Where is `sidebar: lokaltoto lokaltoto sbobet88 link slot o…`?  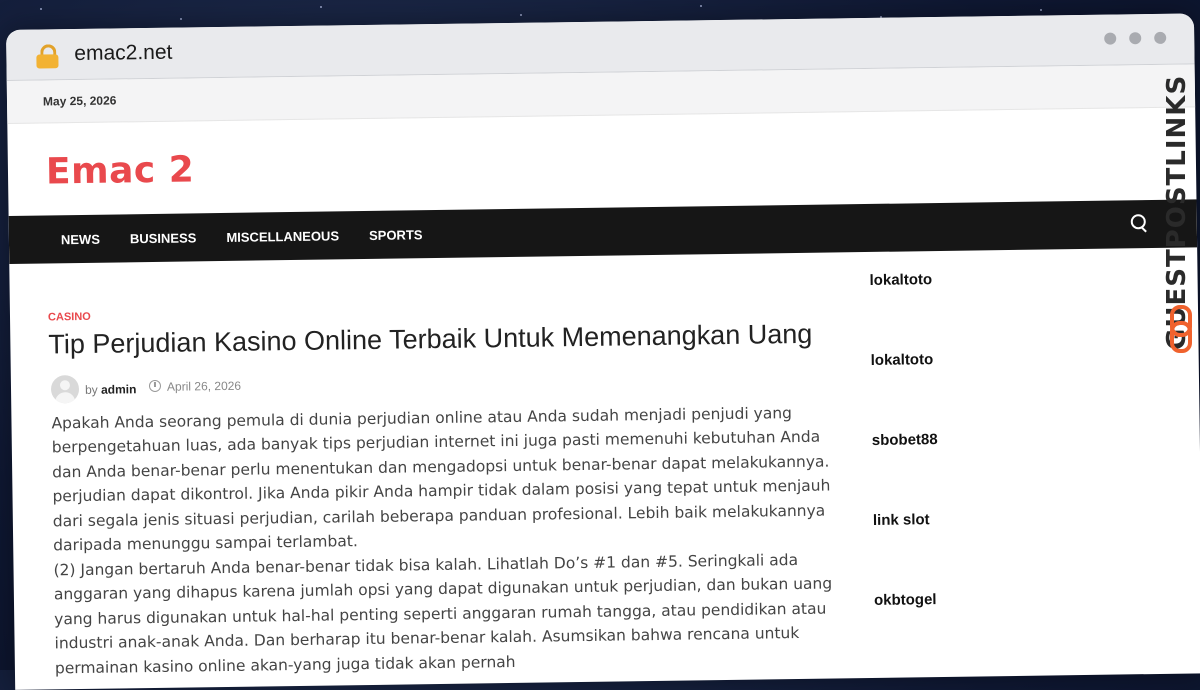
sidebar: lokaltoto lokaltoto sbobet88 link slot o… is located at coordinates (969, 439).